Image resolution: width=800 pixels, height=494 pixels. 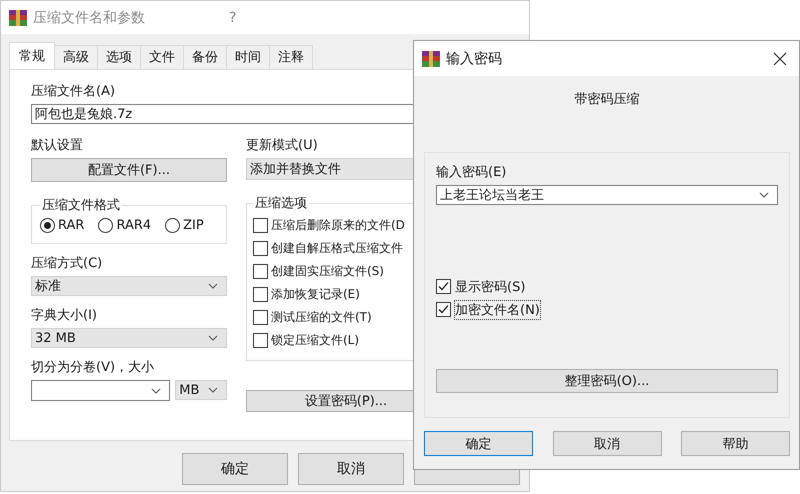 What do you see at coordinates (607, 99) in the screenshot?
I see `dialog-heading: 带密码压缩` at bounding box center [607, 99].